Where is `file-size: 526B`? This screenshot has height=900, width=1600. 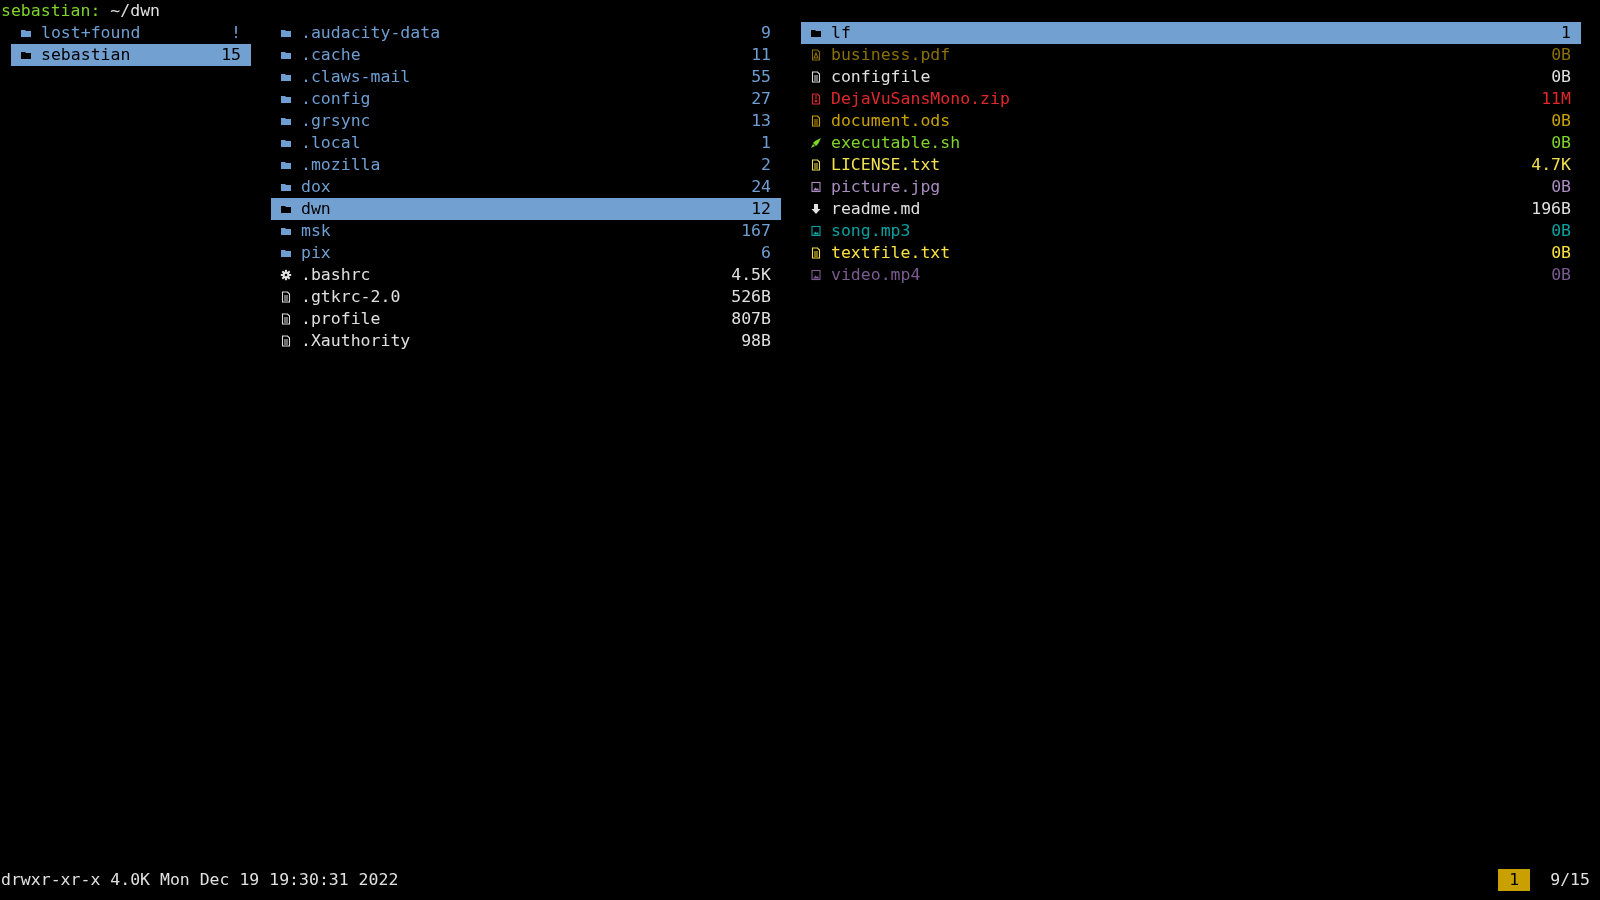 file-size: 526B is located at coordinates (751, 297).